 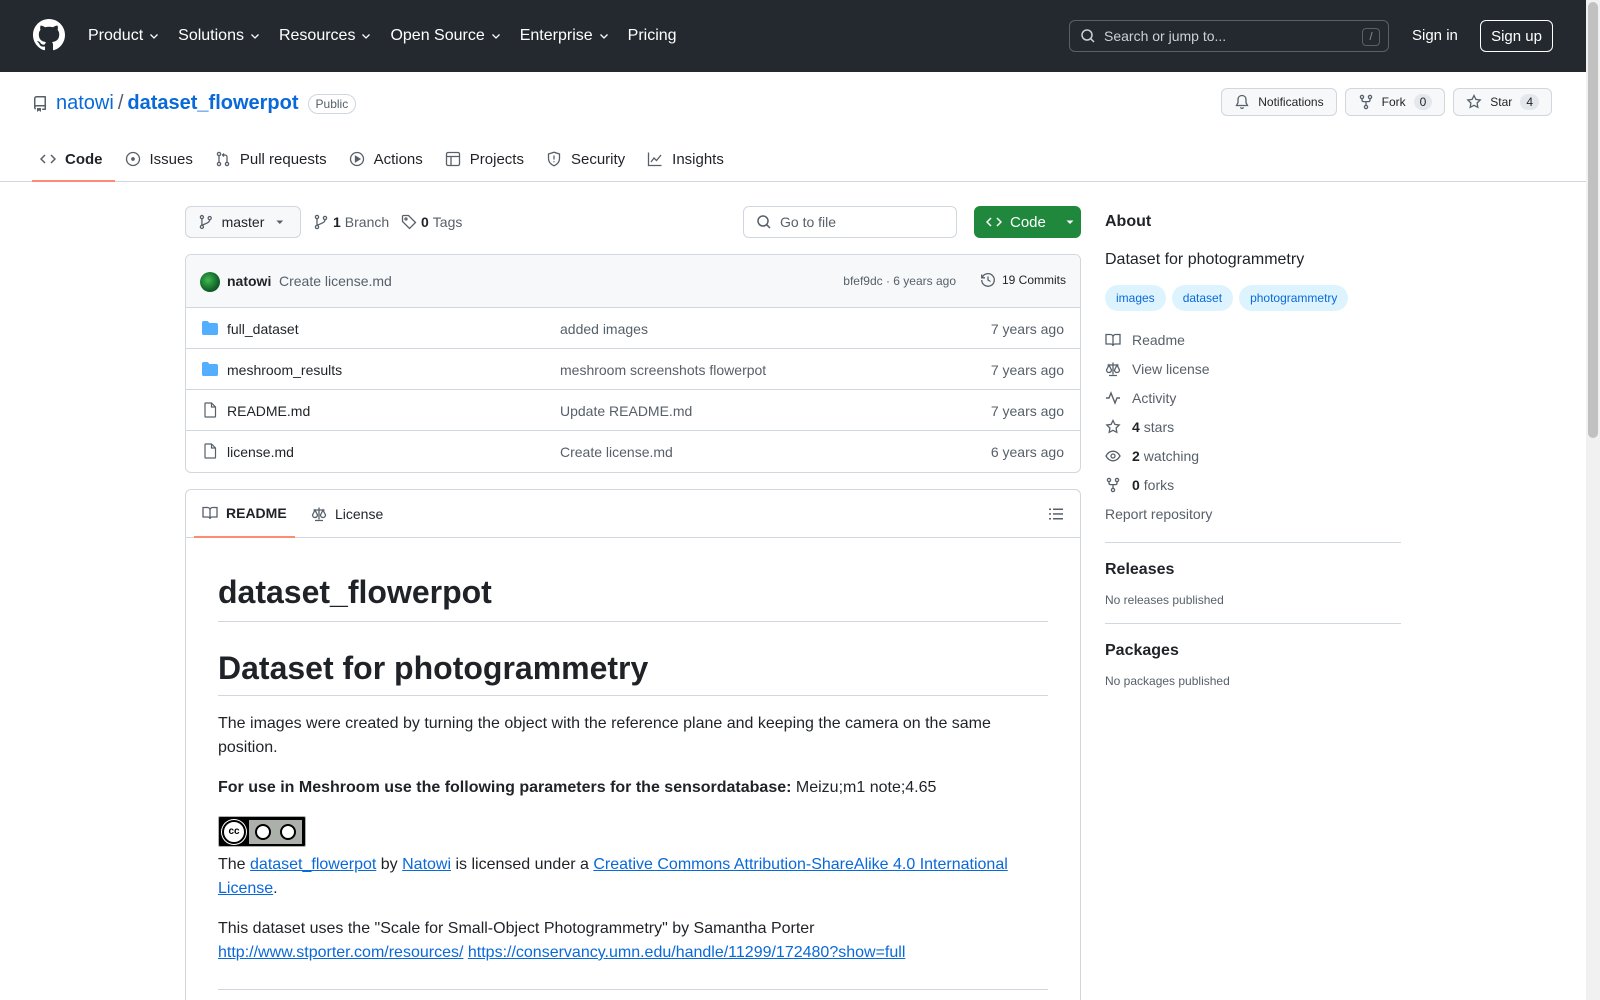 I want to click on cc-by-sa-badge-icon: cc, so click(x=262, y=831).